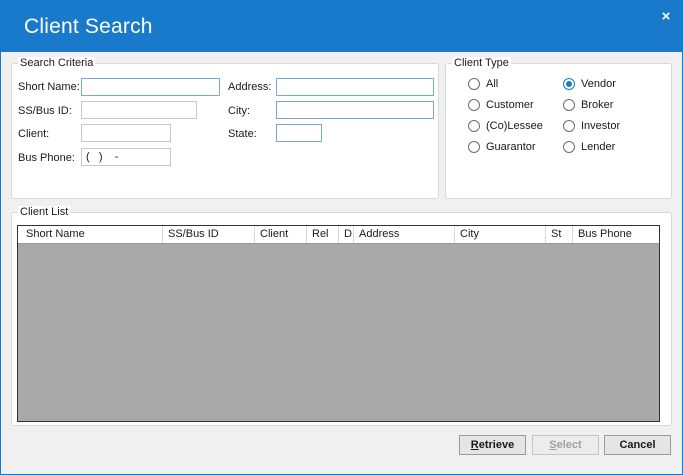 The image size is (683, 475). What do you see at coordinates (346, 234) in the screenshot?
I see `col-d: D` at bounding box center [346, 234].